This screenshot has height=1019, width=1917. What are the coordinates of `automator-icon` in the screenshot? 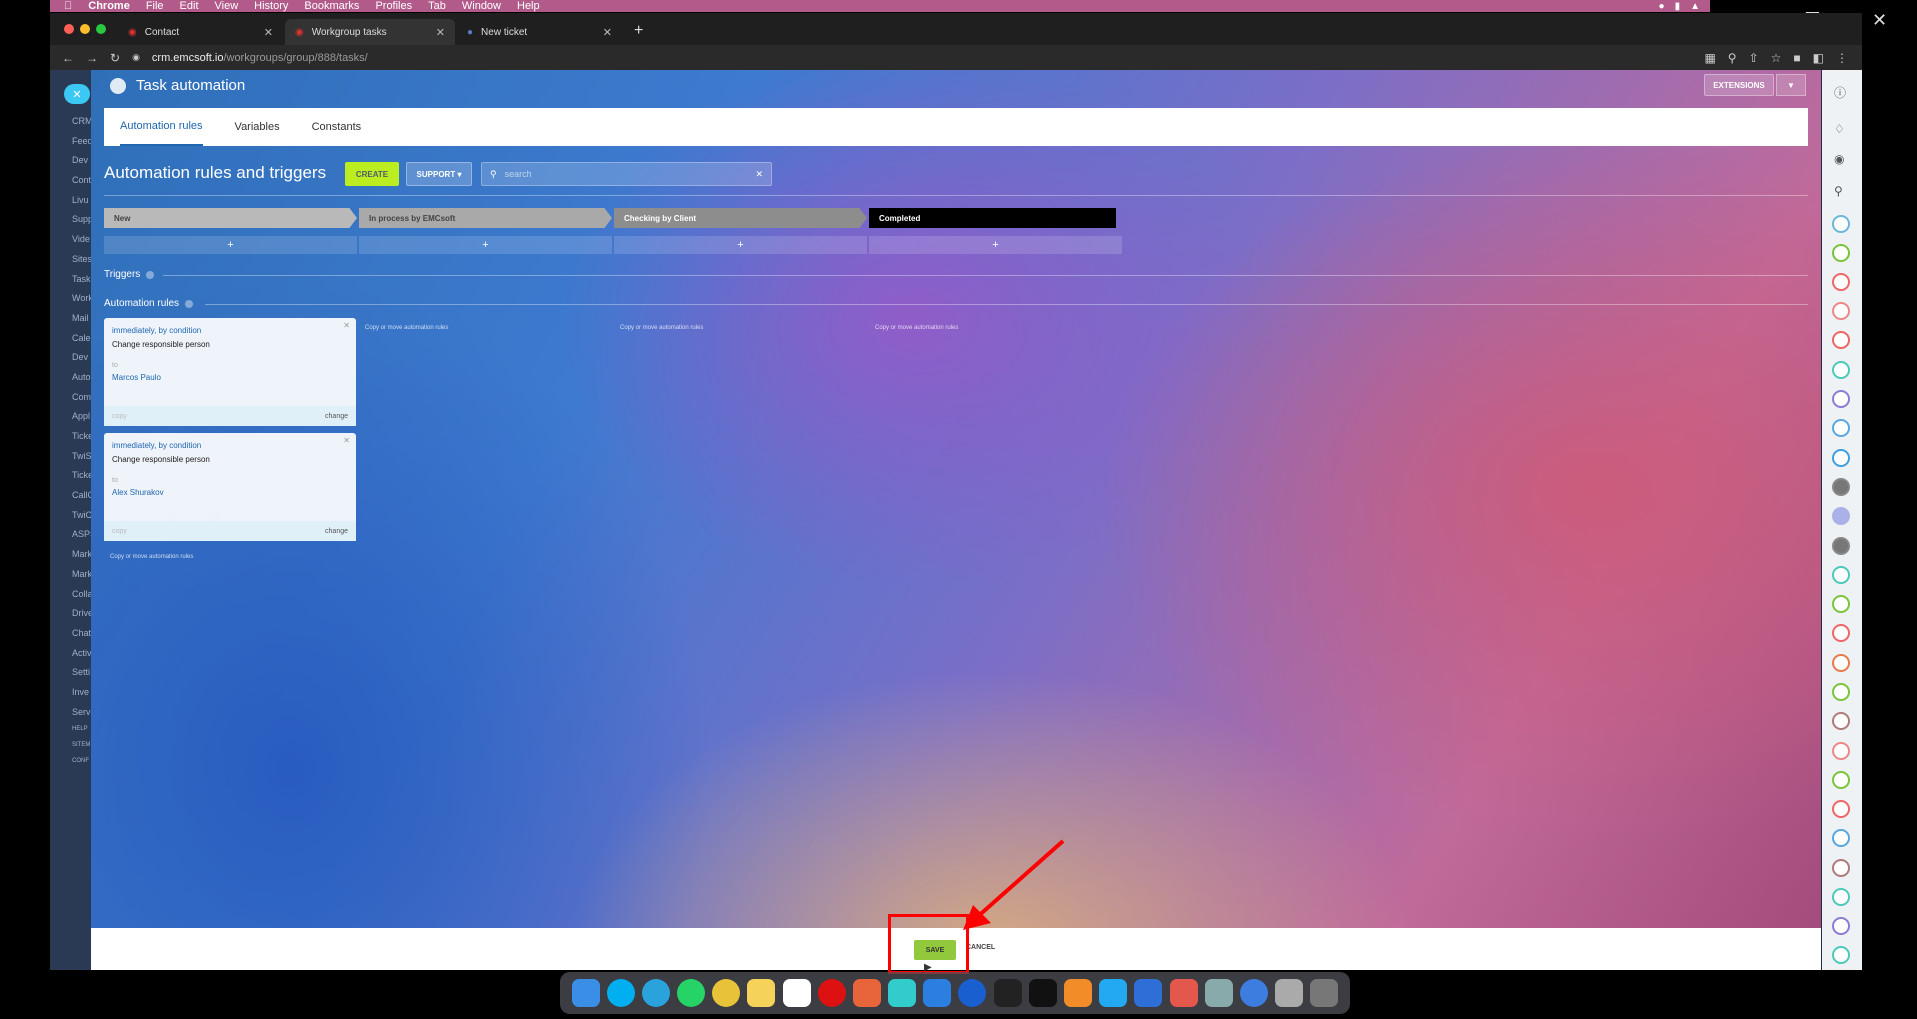 It's located at (1289, 993).